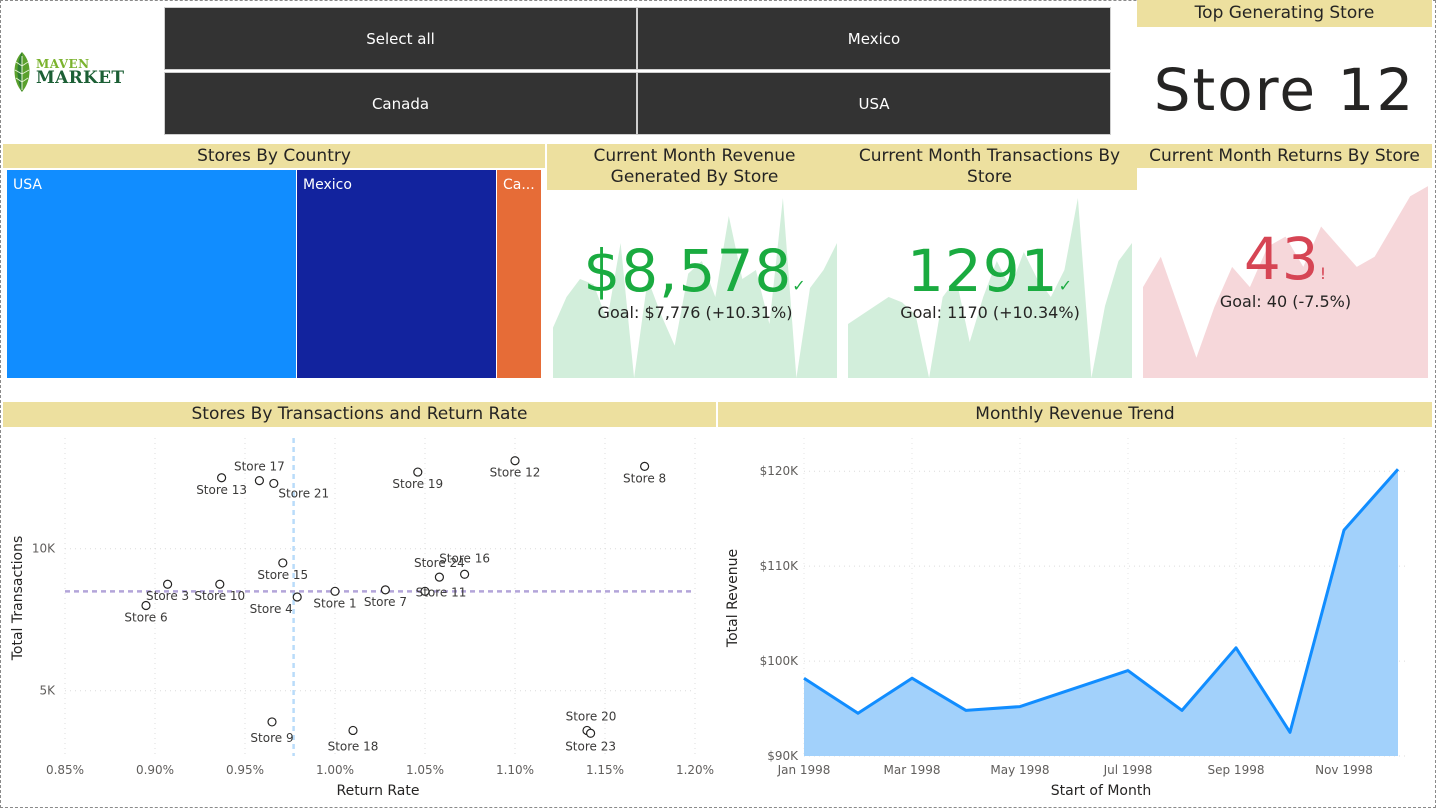 This screenshot has width=1436, height=808. What do you see at coordinates (694, 167) in the screenshot?
I see `kpi-revenue-title: Current Month Revenue Generated By Store` at bounding box center [694, 167].